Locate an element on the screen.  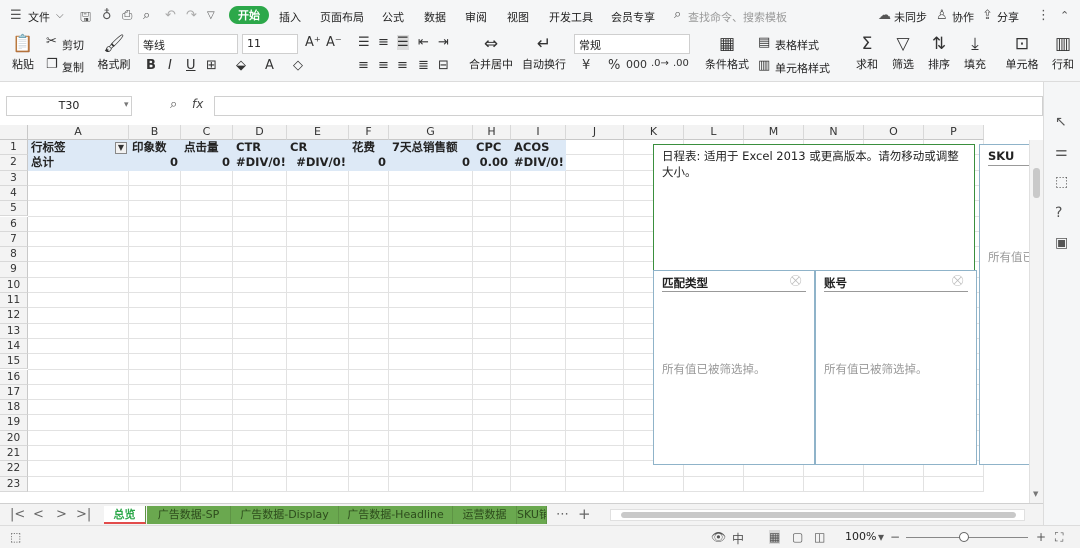
pivot-header-cell: CR is located at coordinates (318, 147).